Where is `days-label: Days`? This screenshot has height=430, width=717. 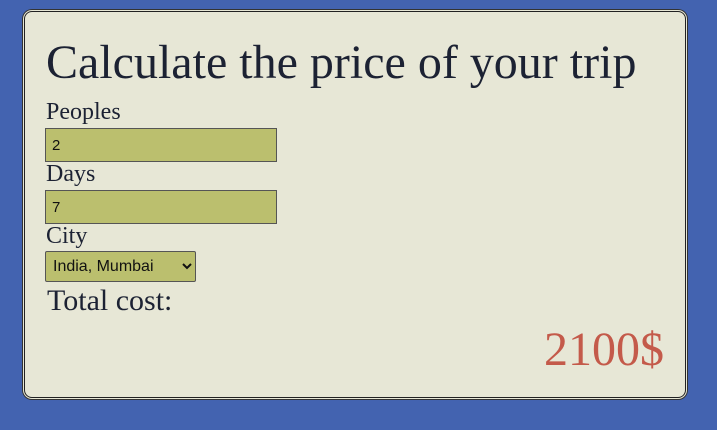 days-label: Days is located at coordinates (71, 174).